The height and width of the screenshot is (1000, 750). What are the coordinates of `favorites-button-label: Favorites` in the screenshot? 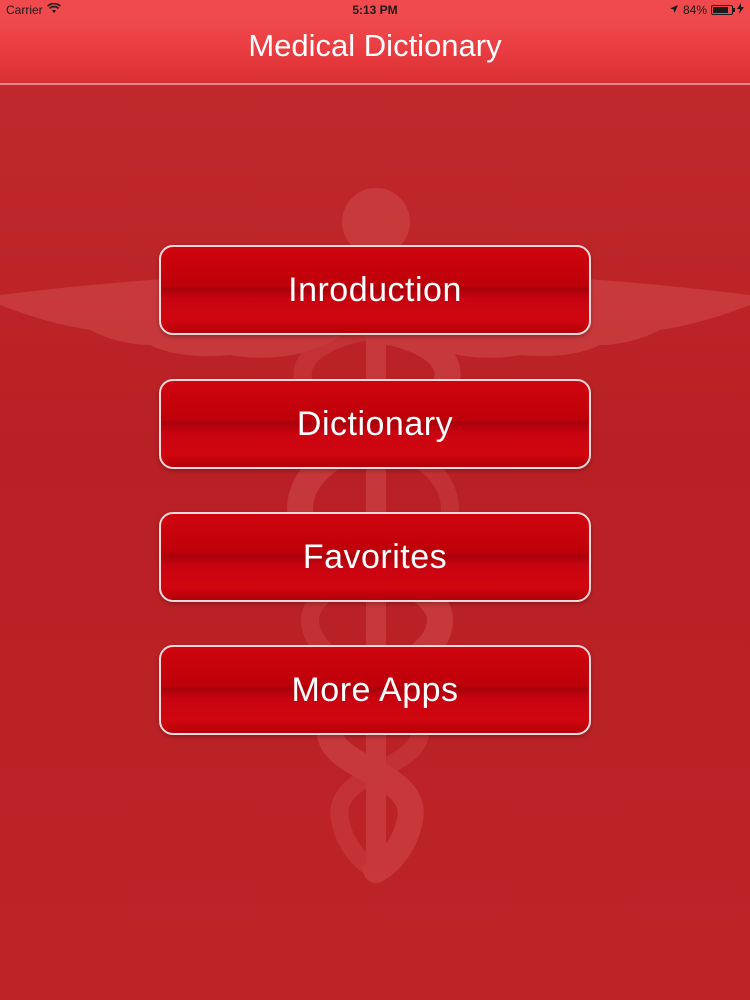 It's located at (375, 556).